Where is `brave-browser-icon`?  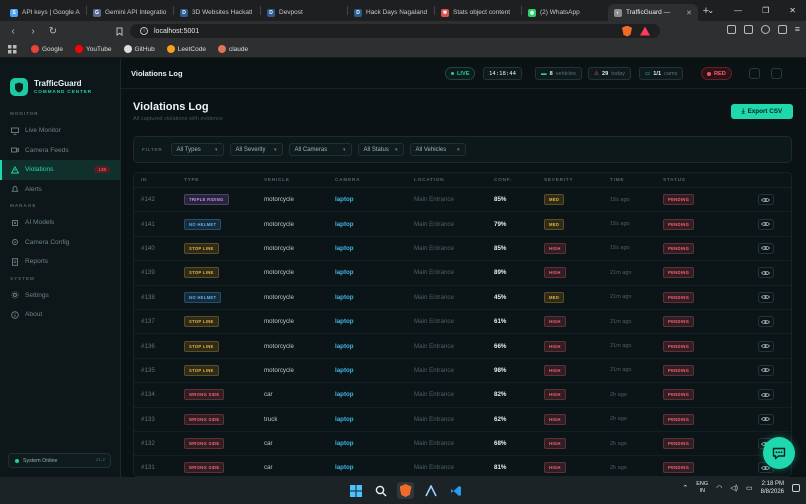 brave-browser-icon is located at coordinates (405, 490).